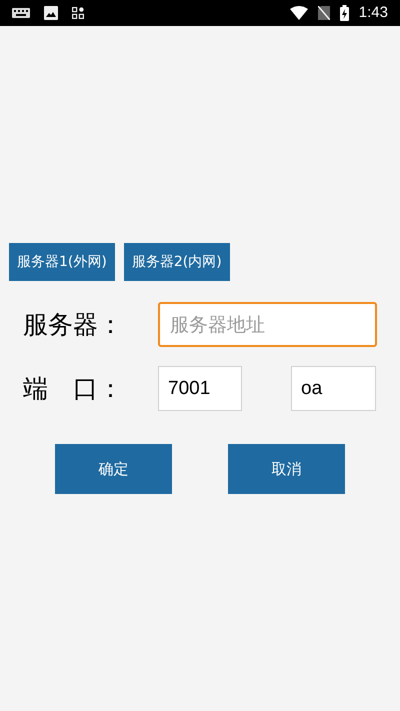 The image size is (400, 711). I want to click on wifi-icon, so click(299, 13).